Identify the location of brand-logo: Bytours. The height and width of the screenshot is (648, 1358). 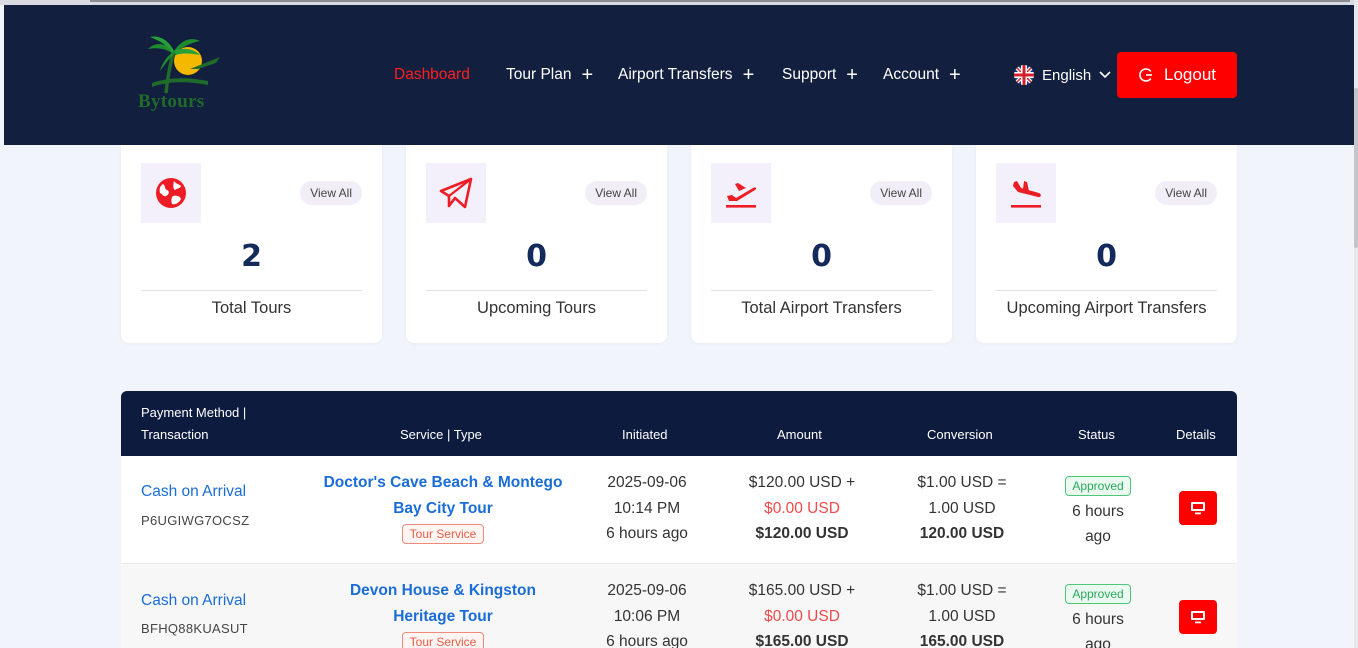
(183, 76).